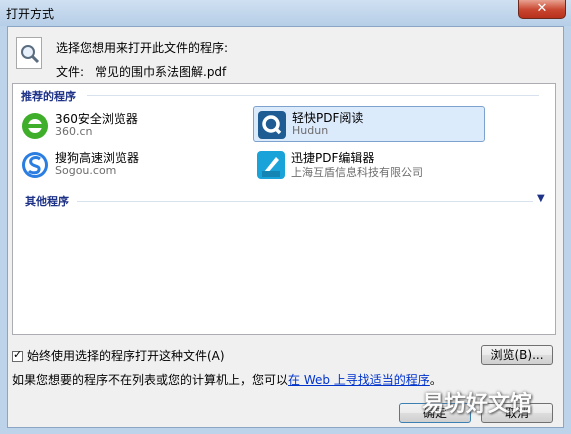 Image resolution: width=571 pixels, height=434 pixels. Describe the element at coordinates (47, 201) in the screenshot. I see `group-other-title: 其他程序` at that location.